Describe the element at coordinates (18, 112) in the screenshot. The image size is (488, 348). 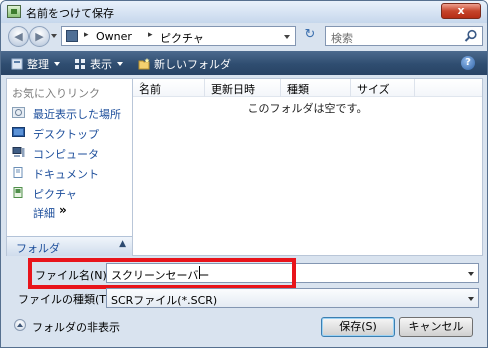
I see `recent-places-icon` at that location.